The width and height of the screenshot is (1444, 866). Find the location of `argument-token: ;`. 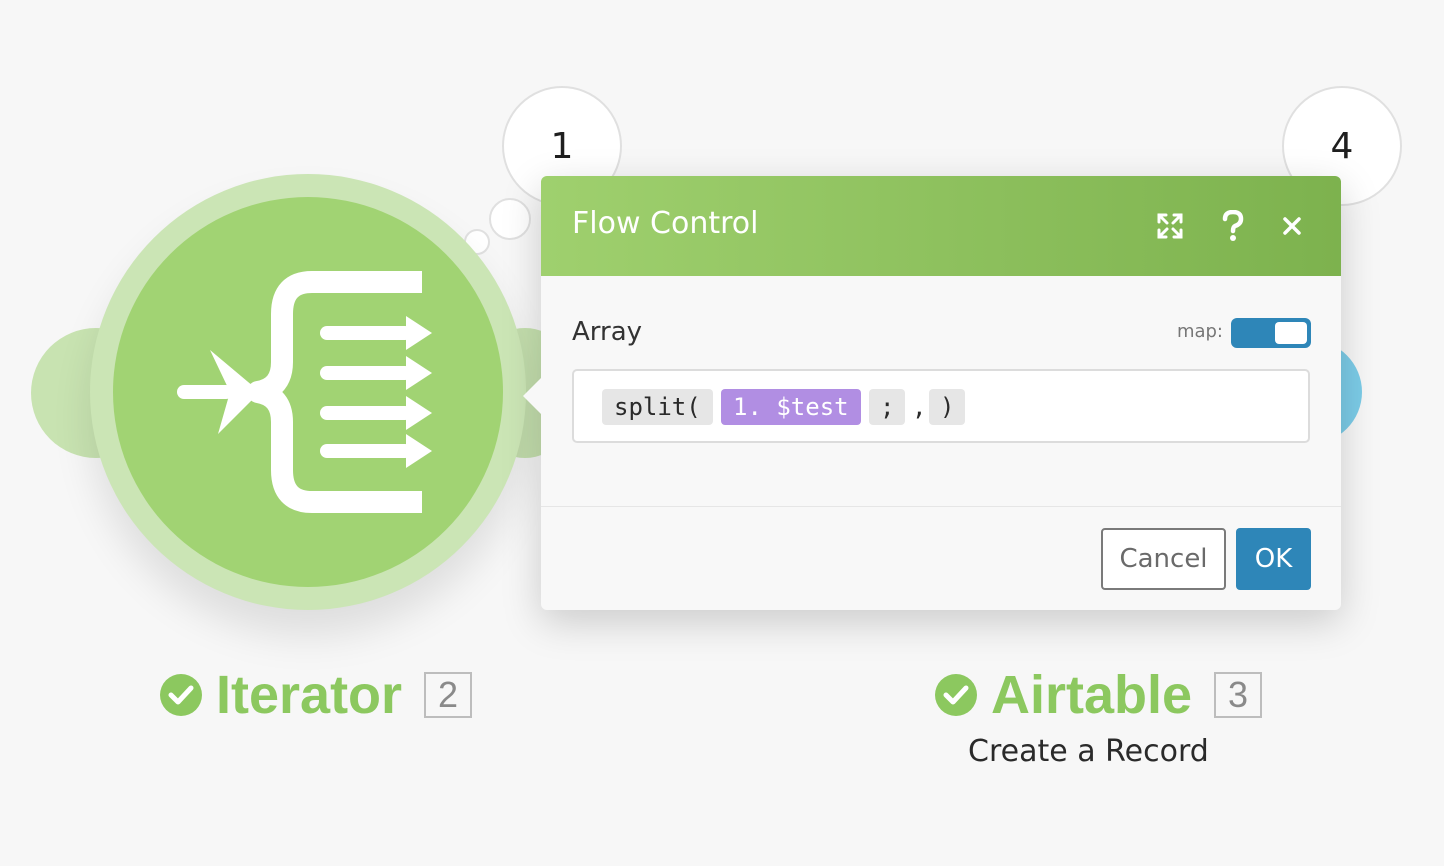

argument-token: ; is located at coordinates (887, 407).